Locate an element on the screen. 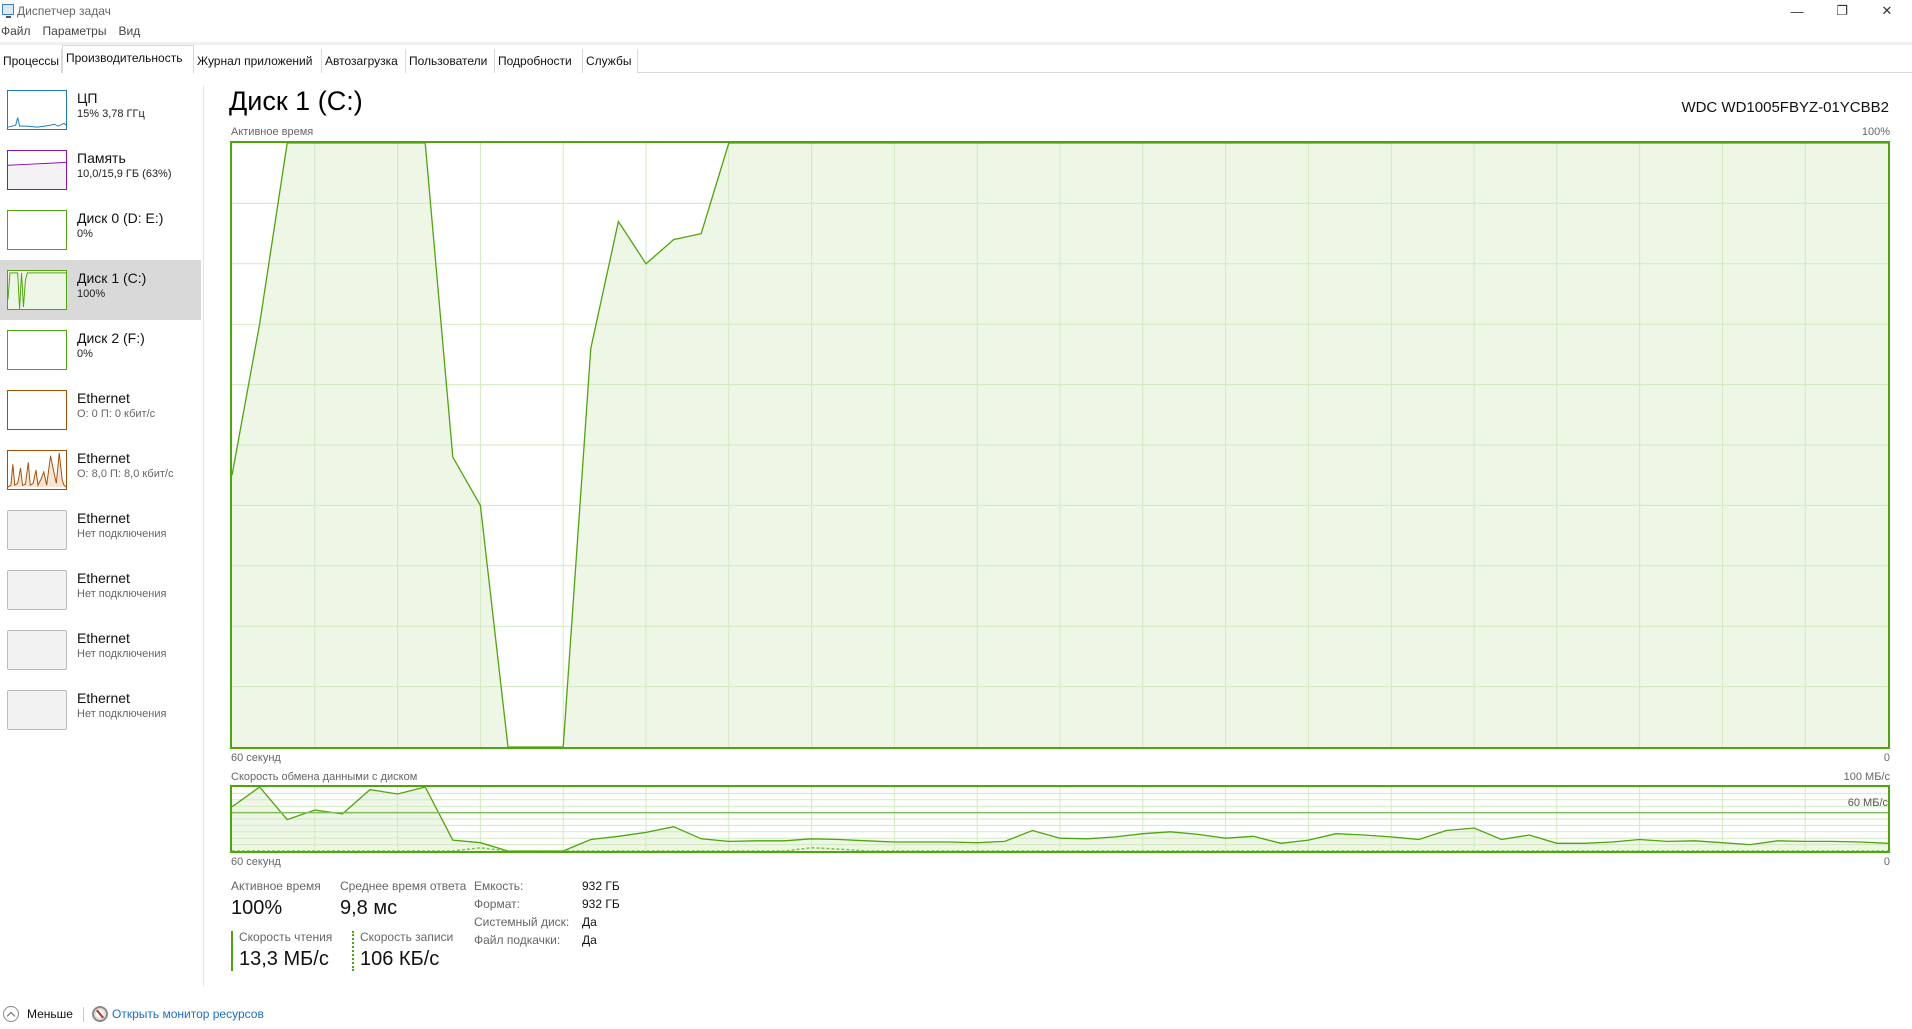 This screenshot has height=1029, width=1912. sidebar-item-subtitle: 0% is located at coordinates (85, 354).